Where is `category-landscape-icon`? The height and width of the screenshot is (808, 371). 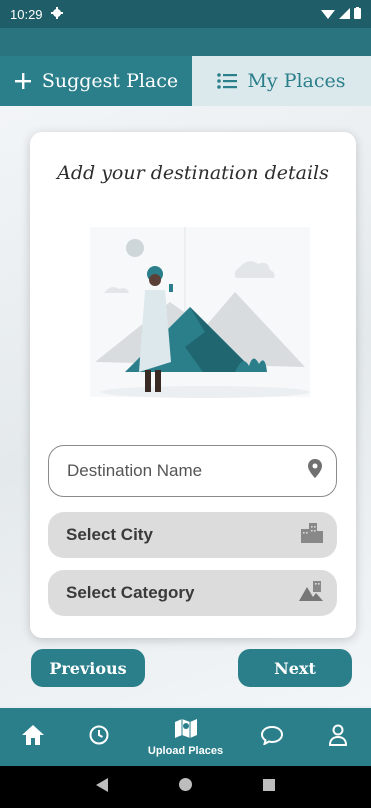
category-landscape-icon is located at coordinates (311, 593).